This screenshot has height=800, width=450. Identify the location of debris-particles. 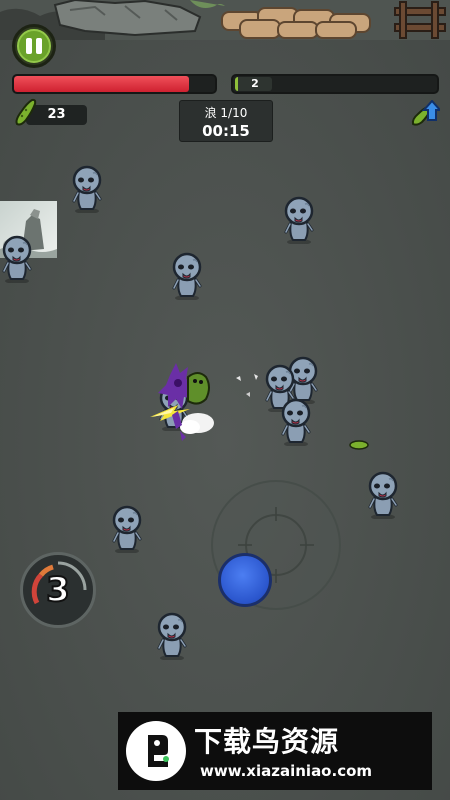
(247, 385).